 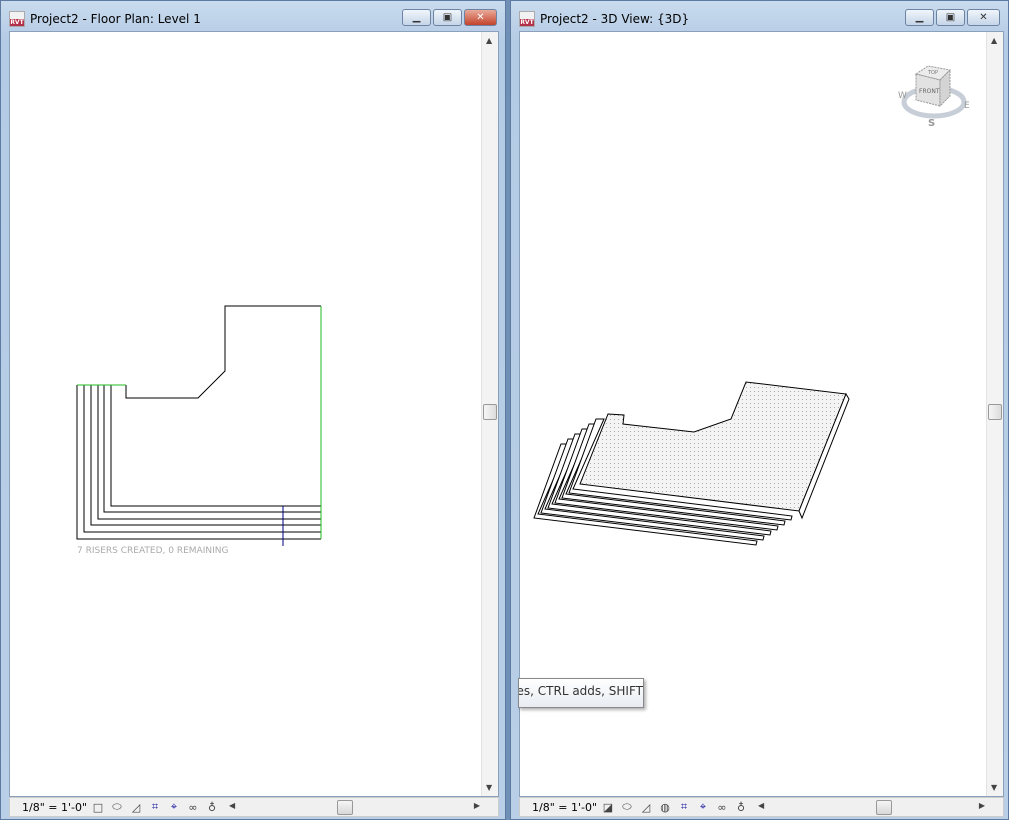 I want to click on risers-status-message: 7 RISERS CREATED, 0 REMAINING, so click(x=153, y=551).